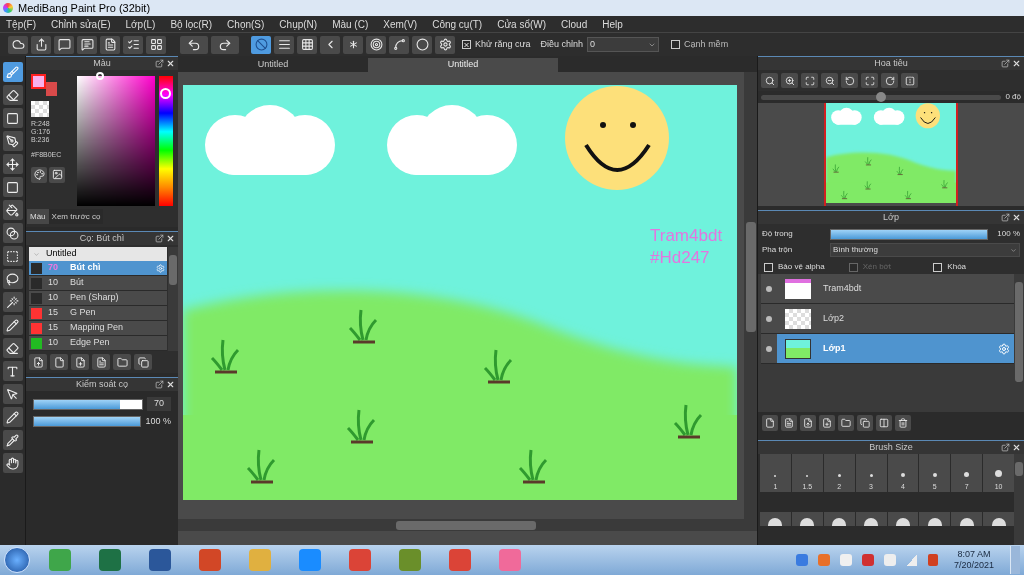  I want to click on new-file-icon, so click(59, 362).